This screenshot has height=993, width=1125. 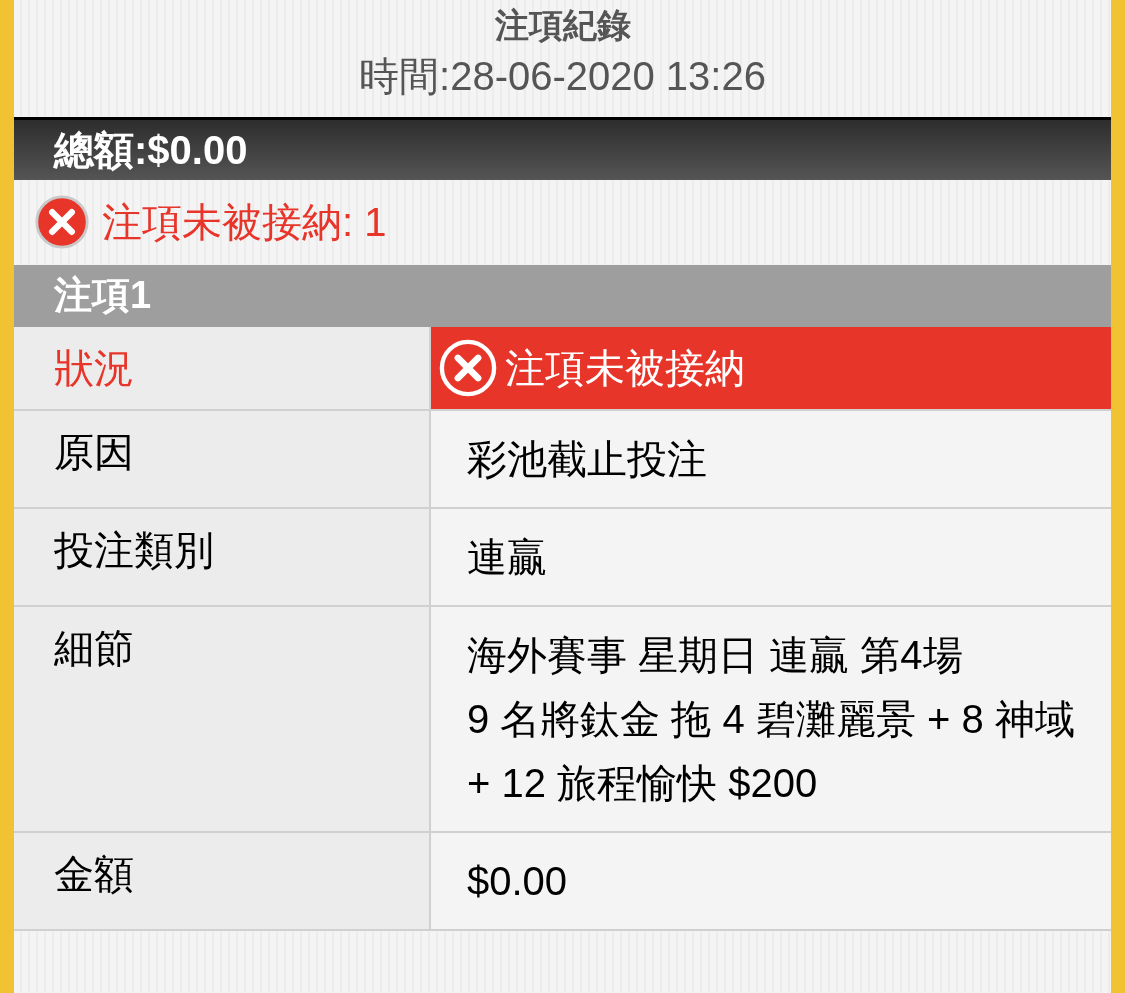 What do you see at coordinates (507, 557) in the screenshot?
I see `row-value: 連贏` at bounding box center [507, 557].